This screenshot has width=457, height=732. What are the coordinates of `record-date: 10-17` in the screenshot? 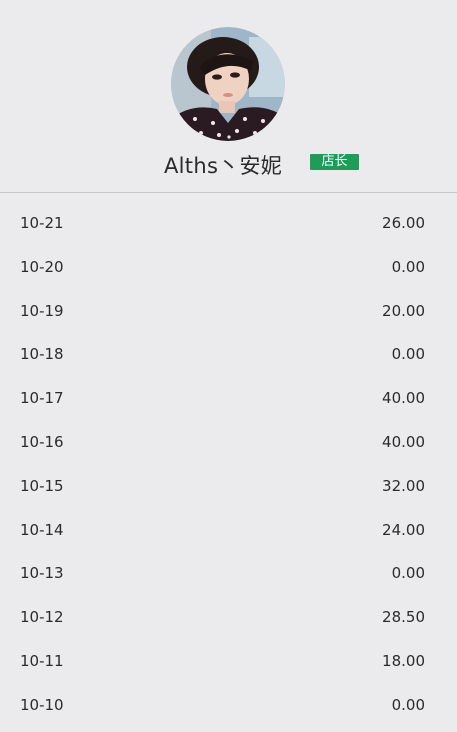 It's located at (42, 398).